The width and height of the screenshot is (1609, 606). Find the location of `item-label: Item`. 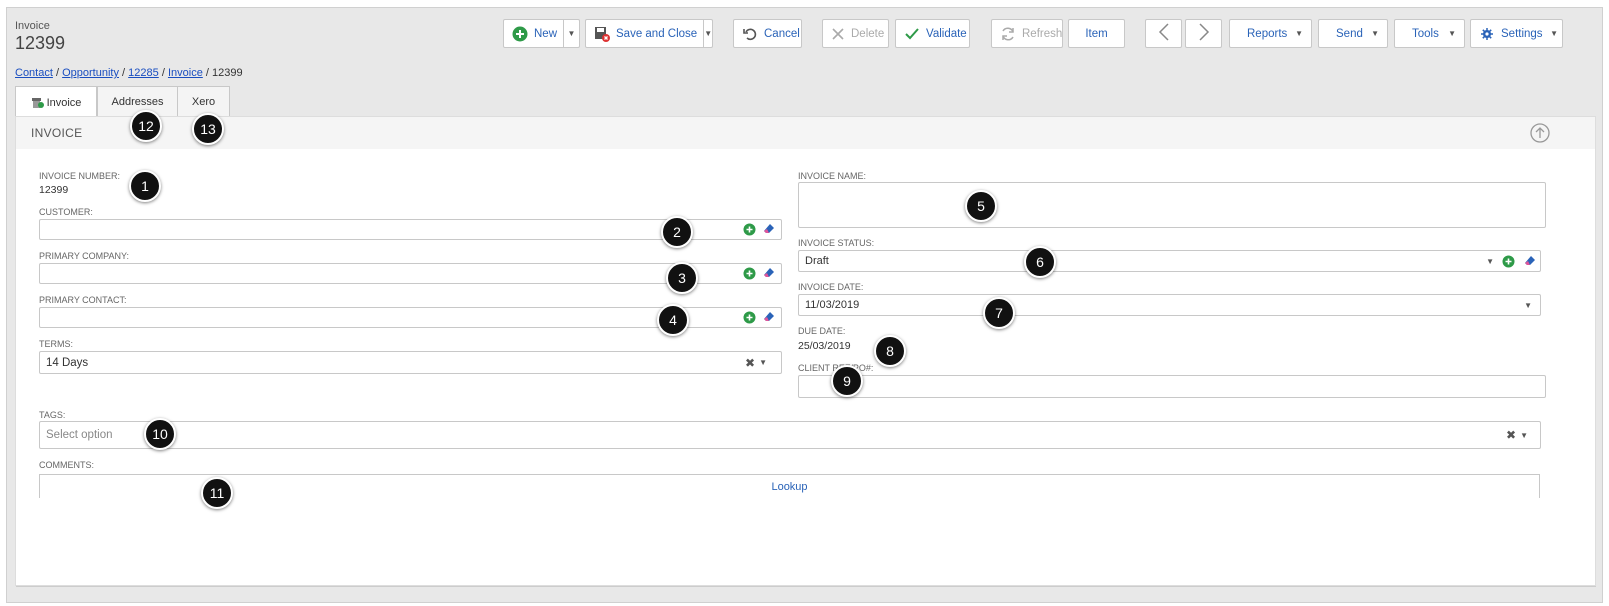

item-label: Item is located at coordinates (1096, 33).